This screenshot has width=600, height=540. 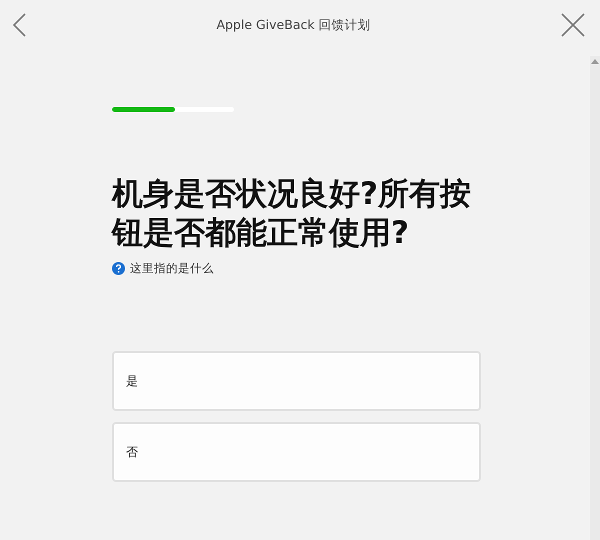 What do you see at coordinates (172, 268) in the screenshot?
I see `help-link: 这里指的是什么` at bounding box center [172, 268].